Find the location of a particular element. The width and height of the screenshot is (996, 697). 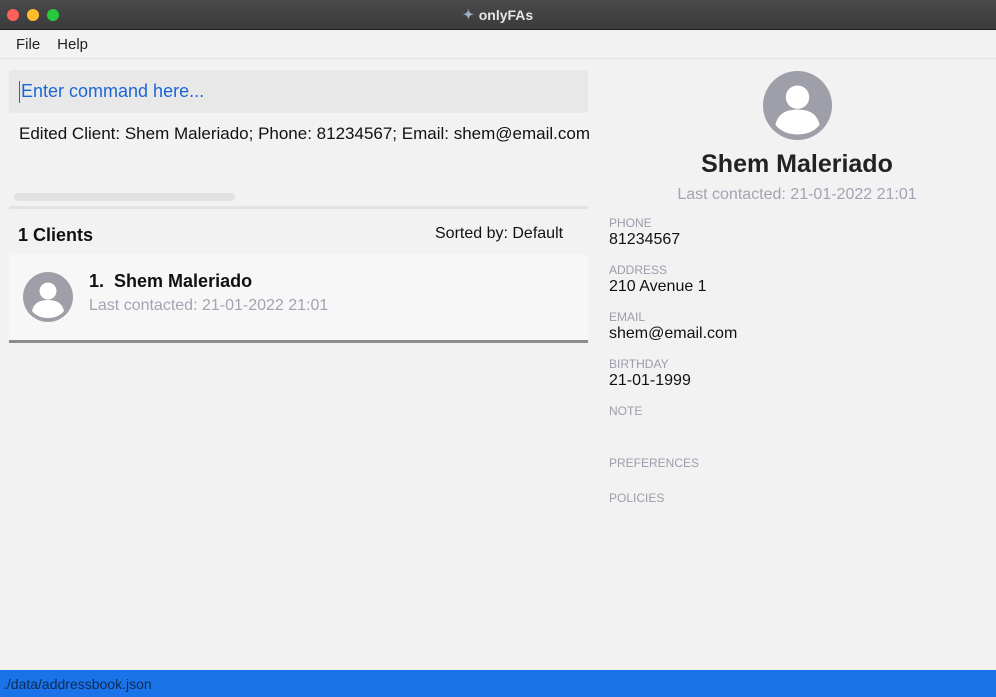

menu-file: File is located at coordinates (28, 44).